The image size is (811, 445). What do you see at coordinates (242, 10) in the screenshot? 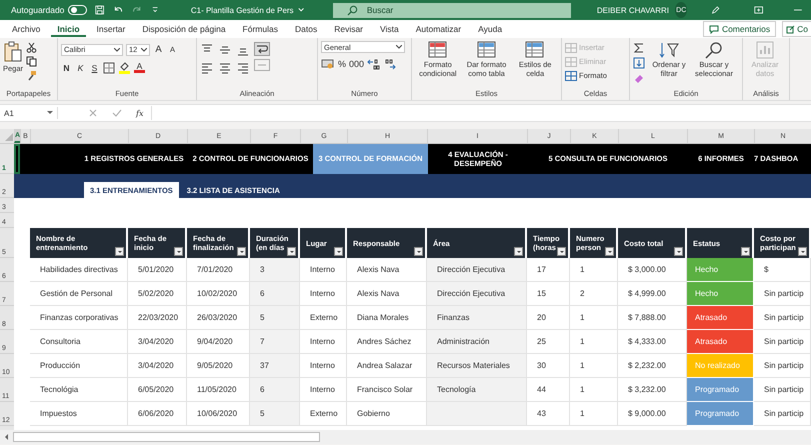
I see `file-name: C1- Plantilla Gestión de Pers` at bounding box center [242, 10].